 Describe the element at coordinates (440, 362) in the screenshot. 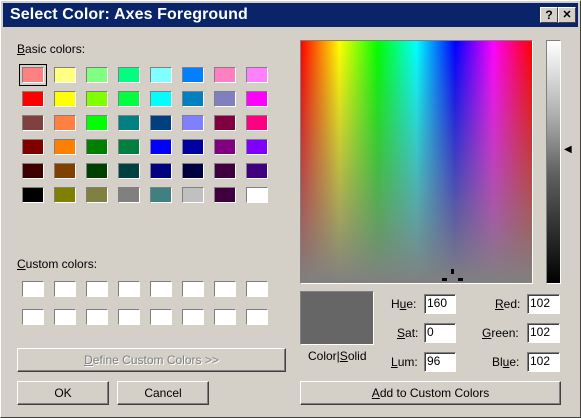

I see `lum-field: 96` at that location.